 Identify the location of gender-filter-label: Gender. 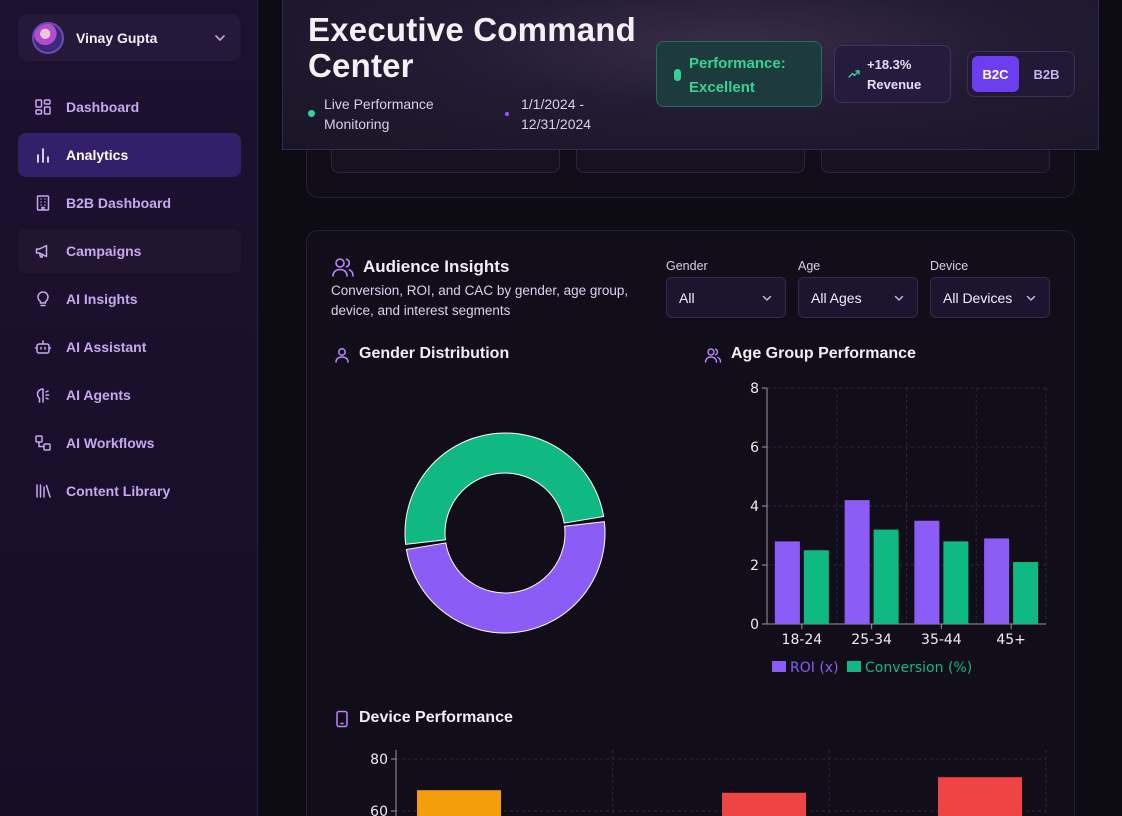
(687, 266).